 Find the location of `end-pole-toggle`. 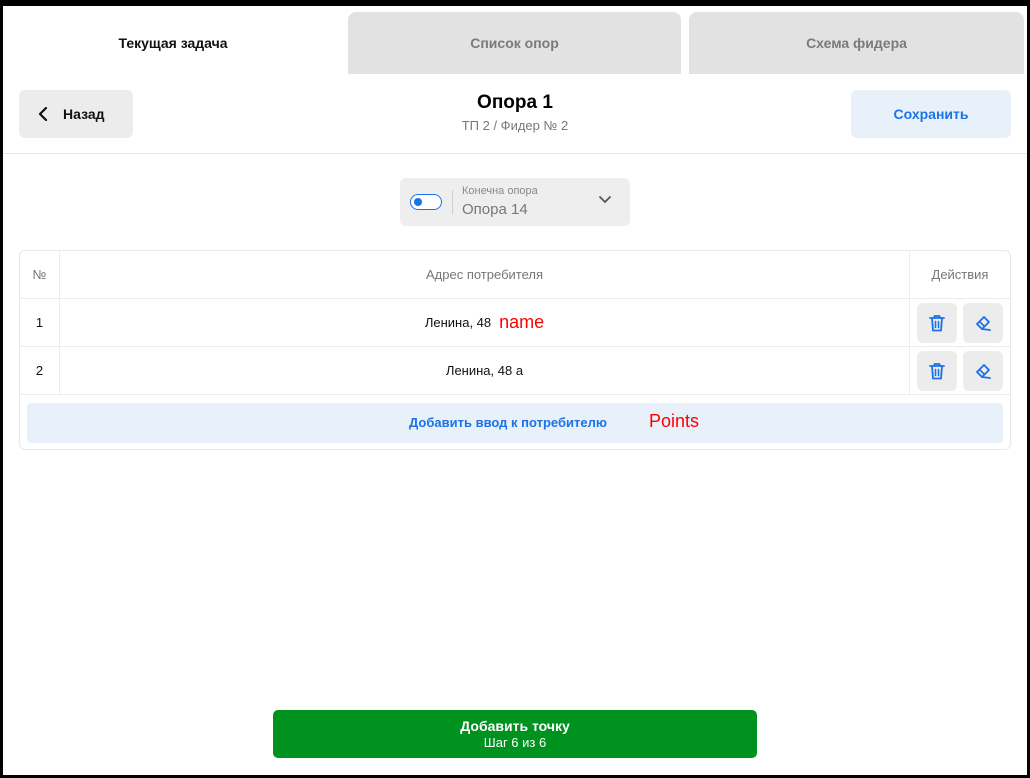

end-pole-toggle is located at coordinates (426, 202).